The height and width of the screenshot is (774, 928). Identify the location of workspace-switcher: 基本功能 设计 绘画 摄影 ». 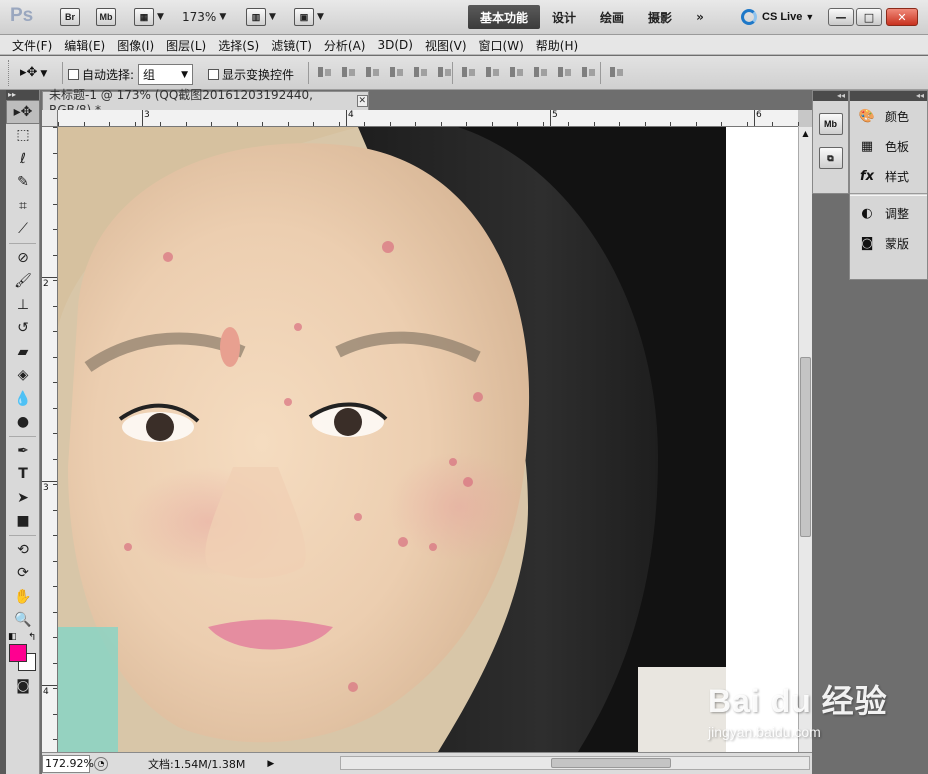
(592, 17).